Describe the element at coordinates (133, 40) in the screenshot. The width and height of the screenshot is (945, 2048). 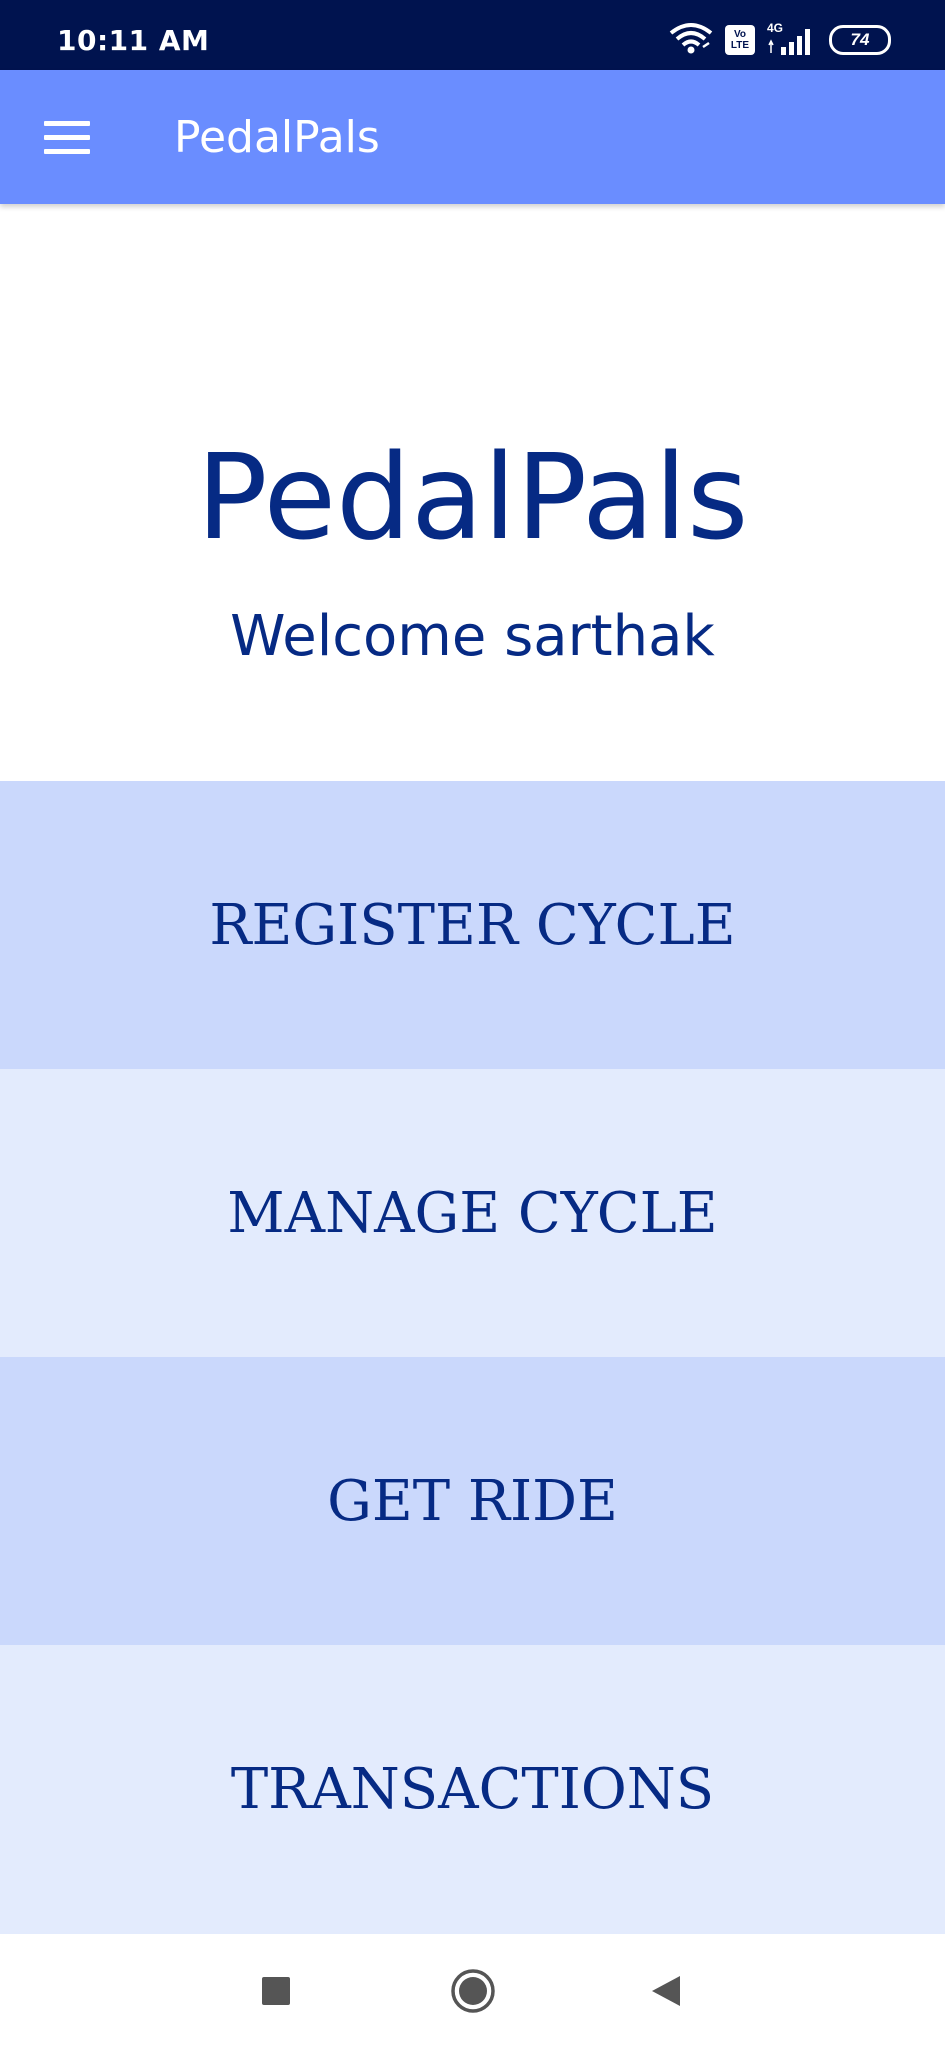
I see `status-time: 10:11 AM` at that location.